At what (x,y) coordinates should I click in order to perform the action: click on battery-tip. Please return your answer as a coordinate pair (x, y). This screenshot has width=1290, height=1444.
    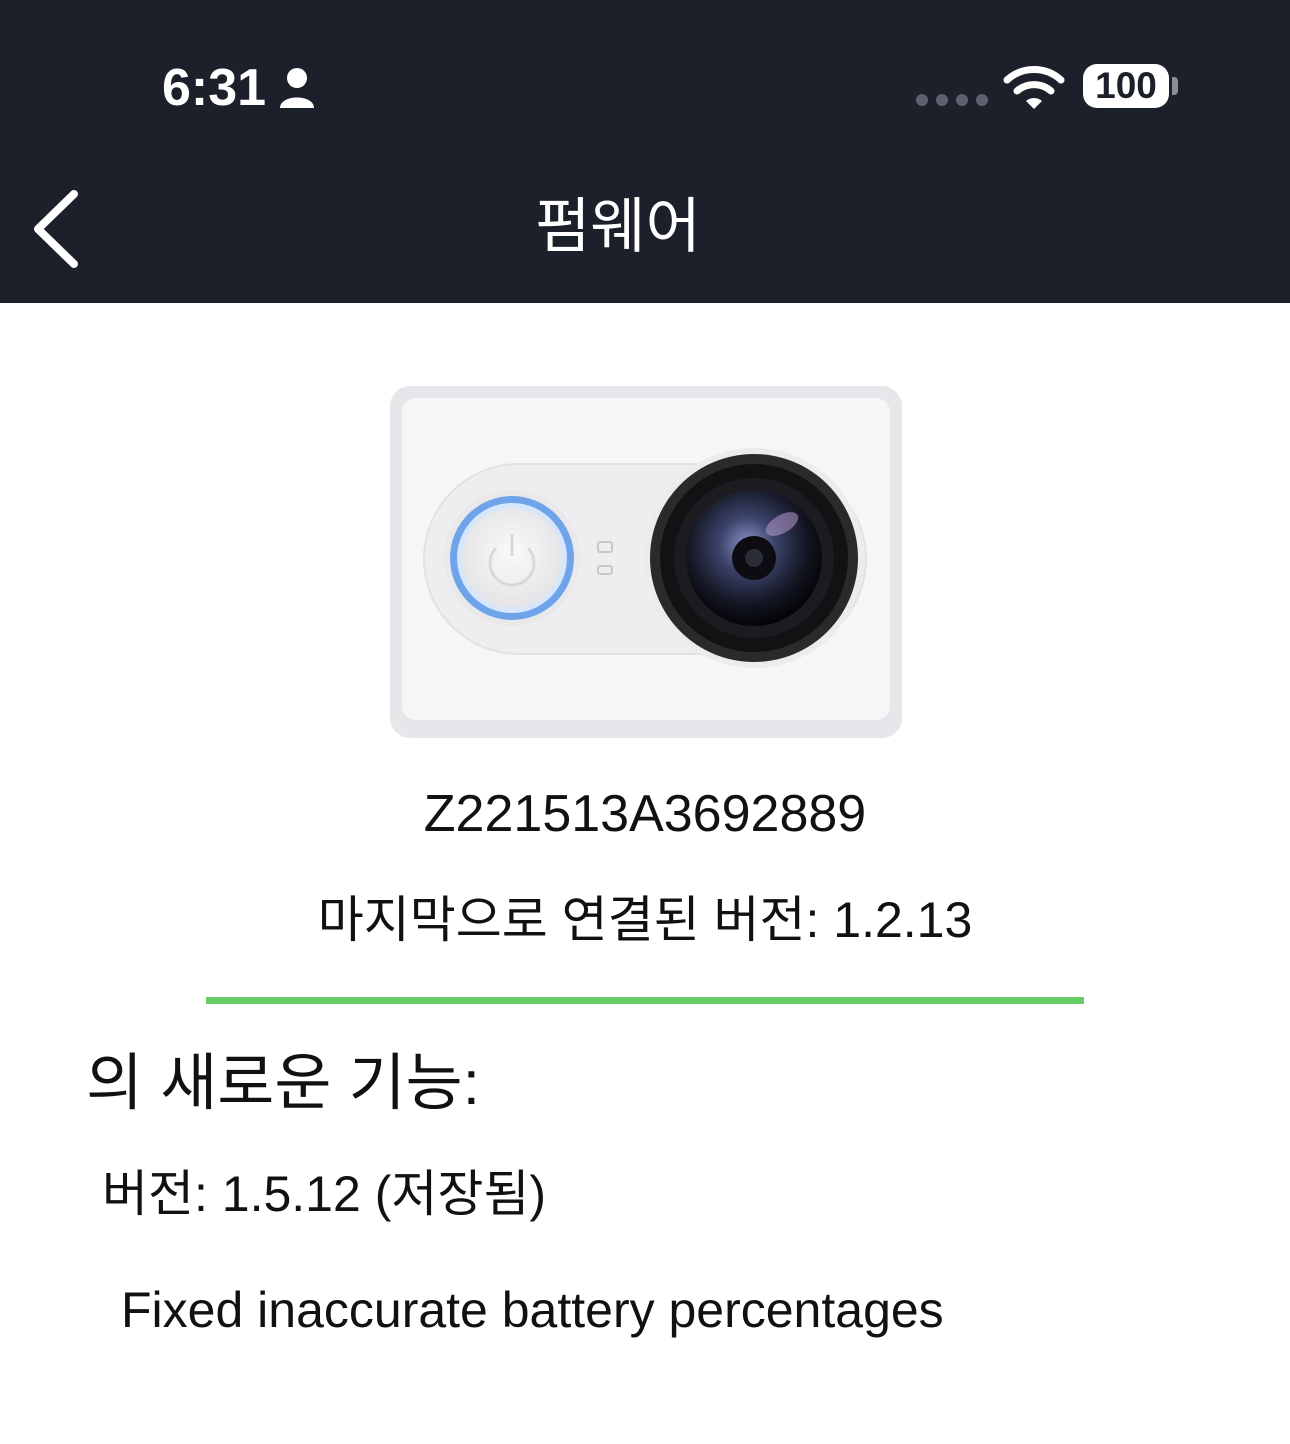
    Looking at the image, I should click on (1175, 86).